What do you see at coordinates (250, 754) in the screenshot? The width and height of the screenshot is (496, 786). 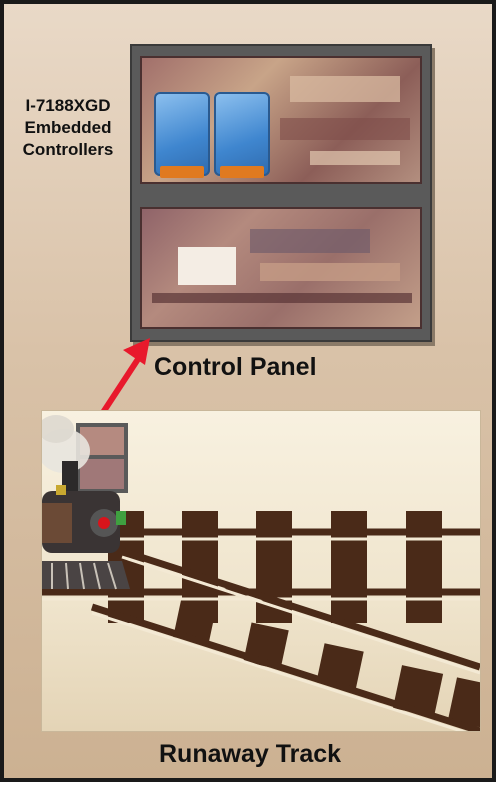 I see `runaway-track-caption: Runaway Track` at bounding box center [250, 754].